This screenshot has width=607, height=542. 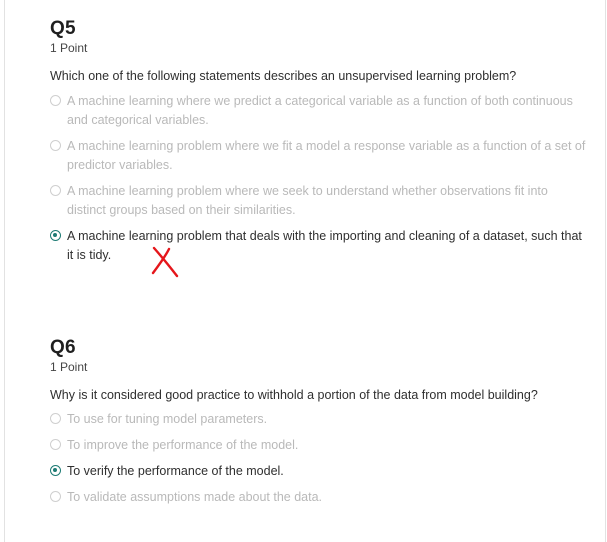 I want to click on answer-option: To use for tuning model parameters., so click(x=320, y=419).